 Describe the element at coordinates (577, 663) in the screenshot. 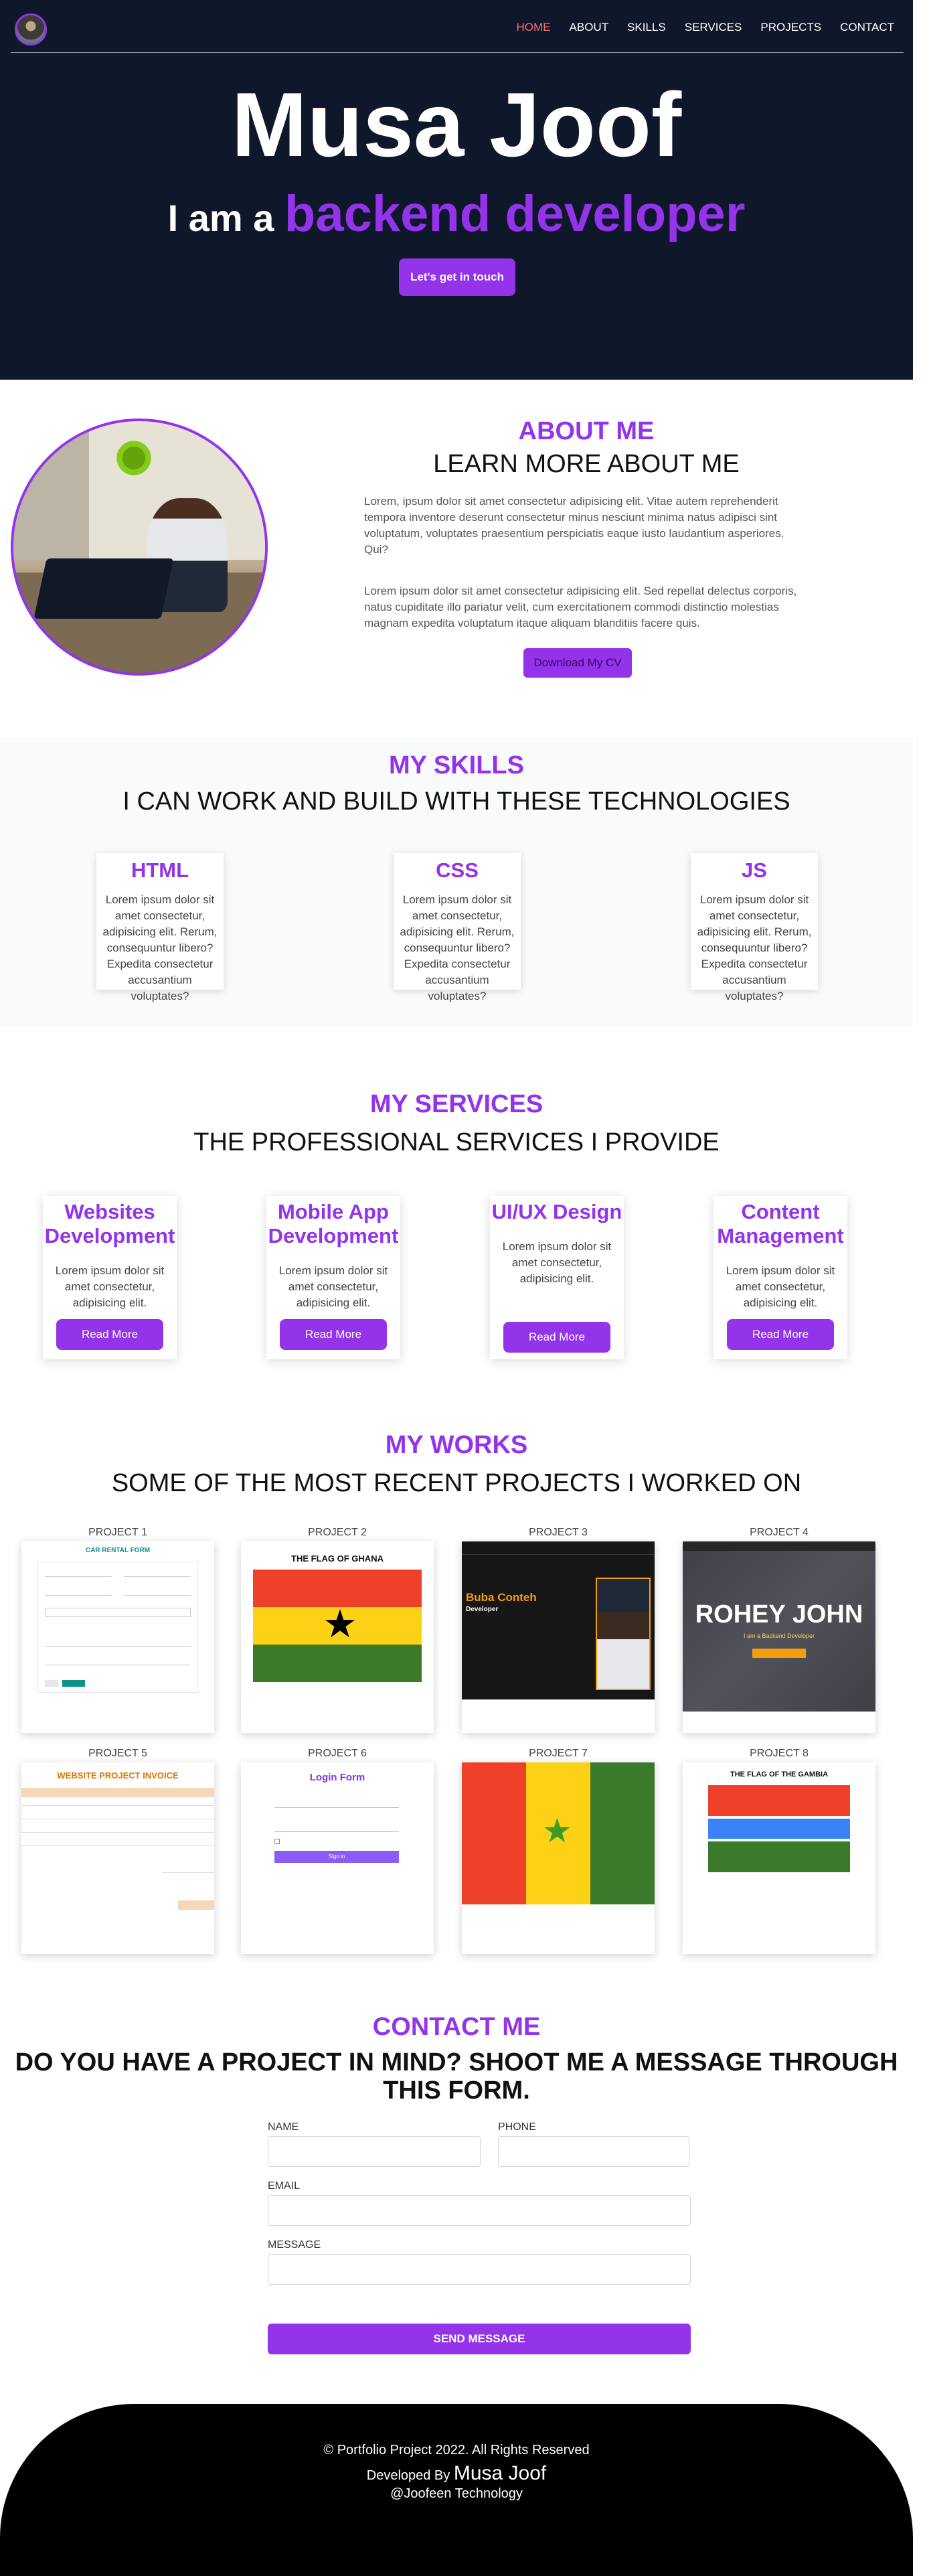

I see `download-cv-button: Download My CV` at that location.